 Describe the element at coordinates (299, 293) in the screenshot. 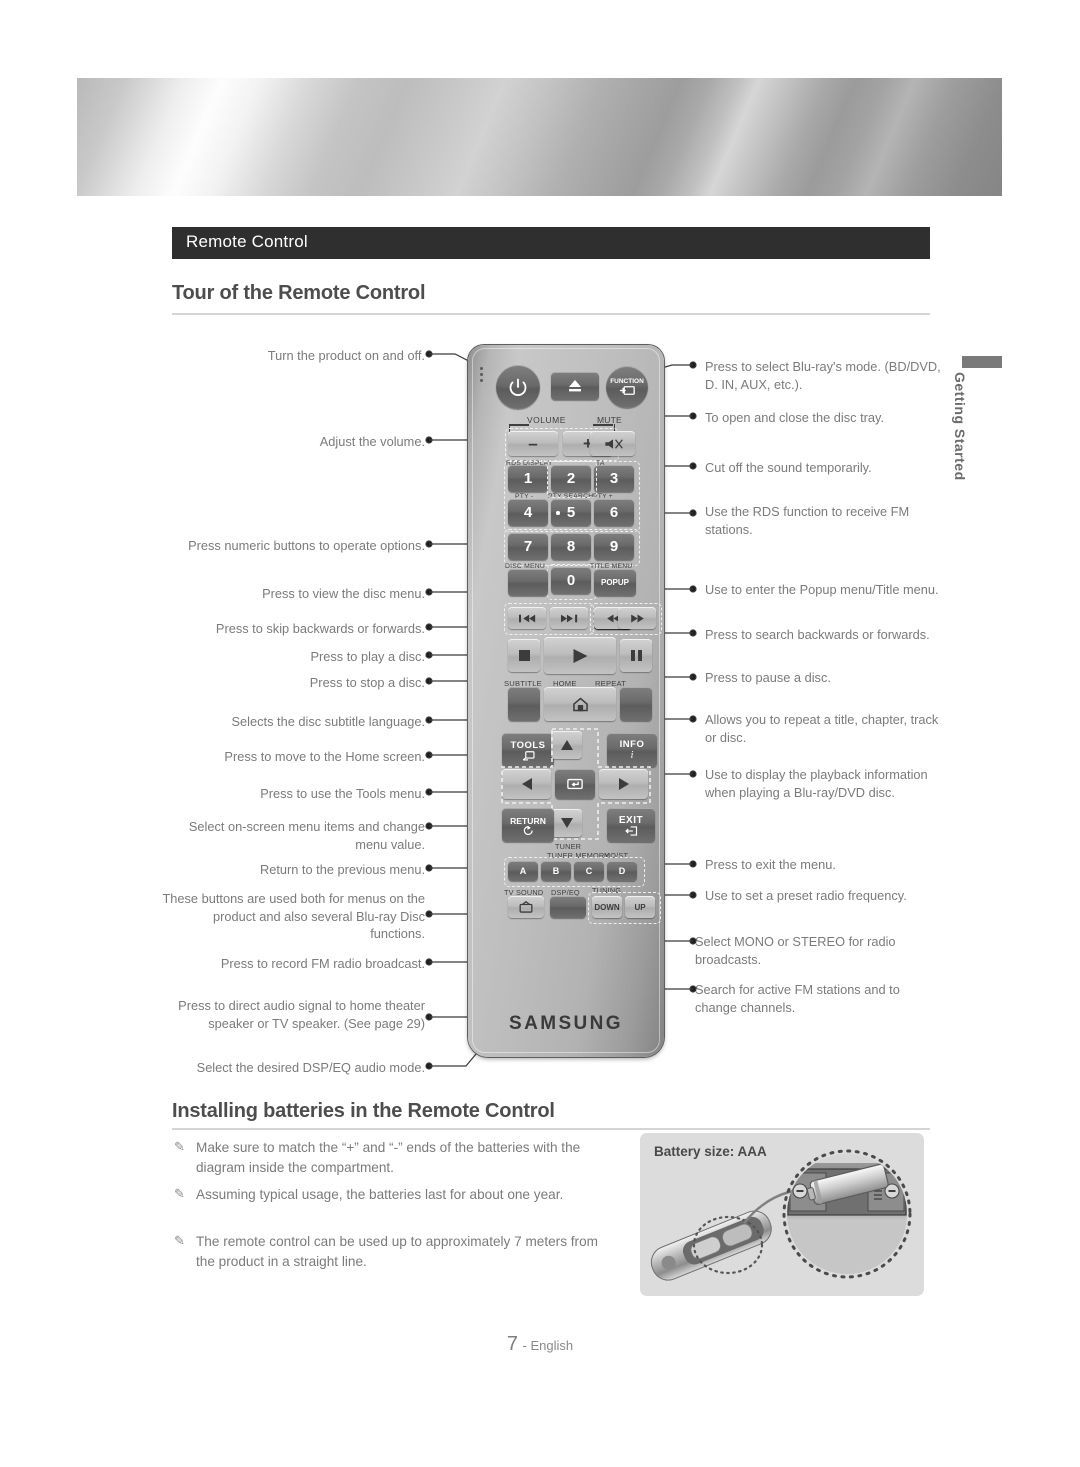

I see `heading-tour: Tour of the Remote Control` at that location.